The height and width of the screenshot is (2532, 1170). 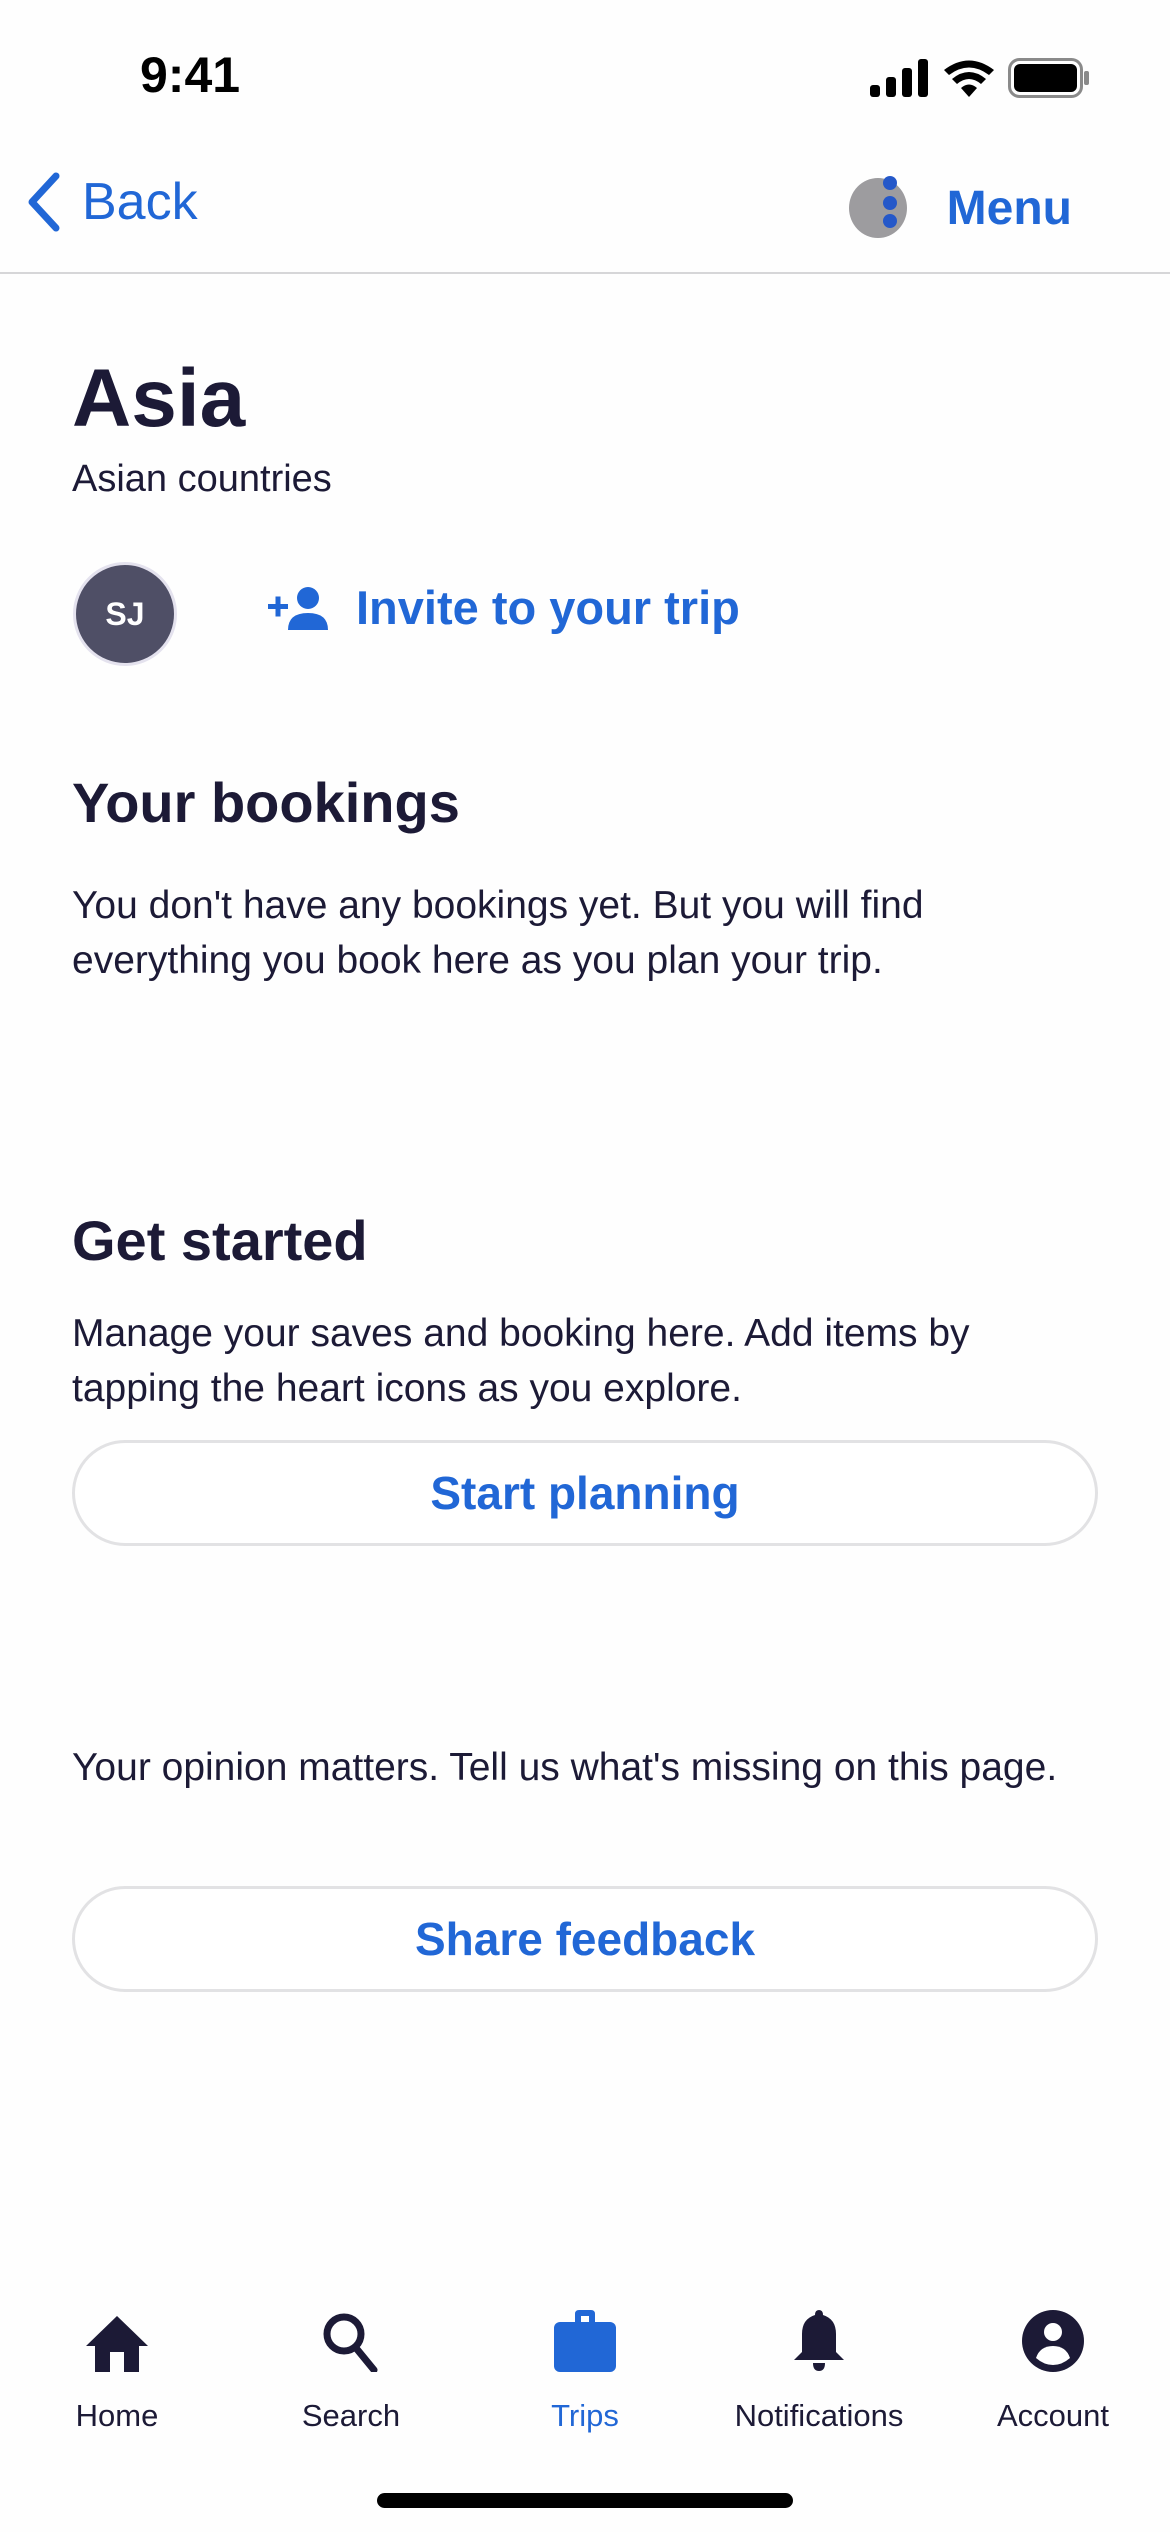 What do you see at coordinates (159, 398) in the screenshot?
I see `page-title: Asia` at bounding box center [159, 398].